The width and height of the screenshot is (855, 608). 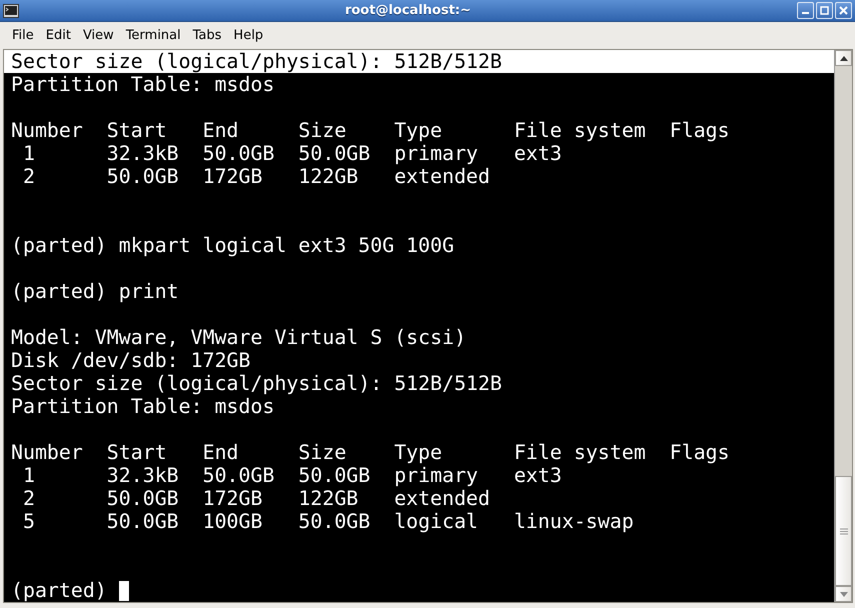 What do you see at coordinates (256, 383) in the screenshot?
I see `terminal-line: Sector size (logical/physical): 512B/512B` at bounding box center [256, 383].